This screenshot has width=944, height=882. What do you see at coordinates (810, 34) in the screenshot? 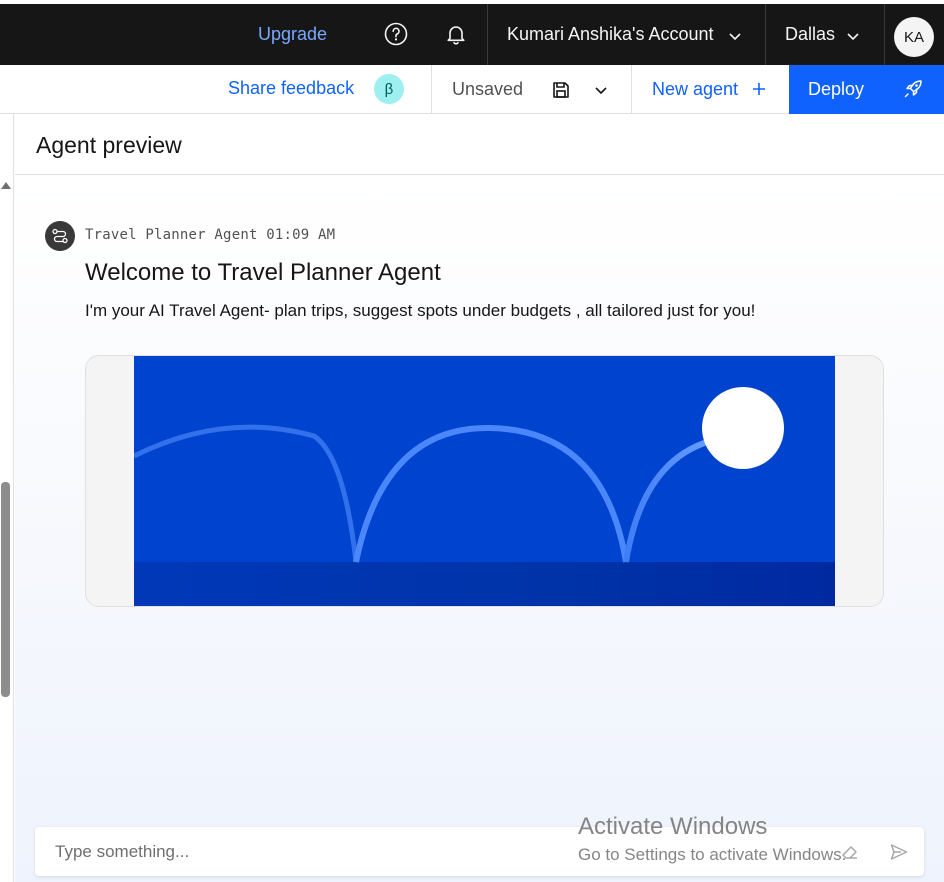
I see `region-selector: Dallas` at bounding box center [810, 34].